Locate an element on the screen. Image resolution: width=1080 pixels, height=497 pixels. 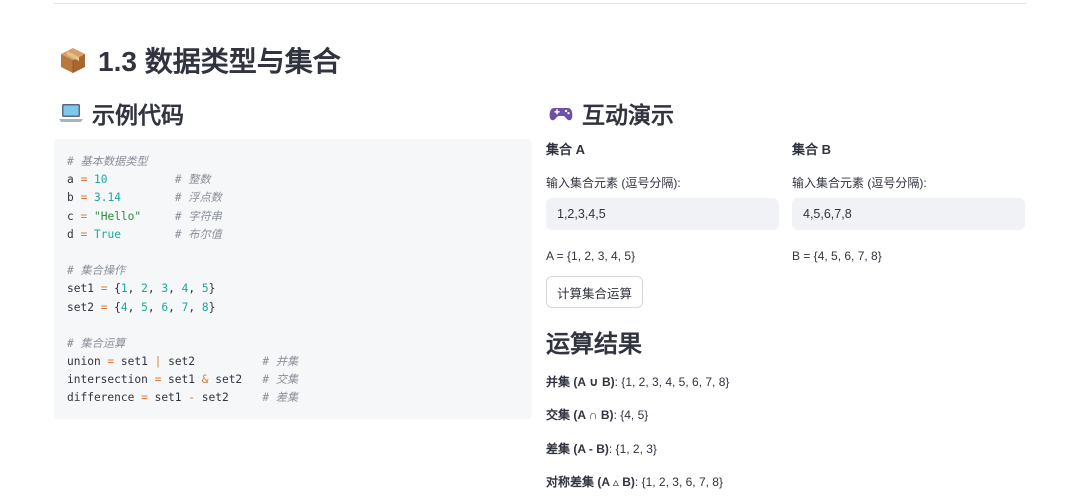
result-difference-label: 差集 (A - B) is located at coordinates (577, 449).